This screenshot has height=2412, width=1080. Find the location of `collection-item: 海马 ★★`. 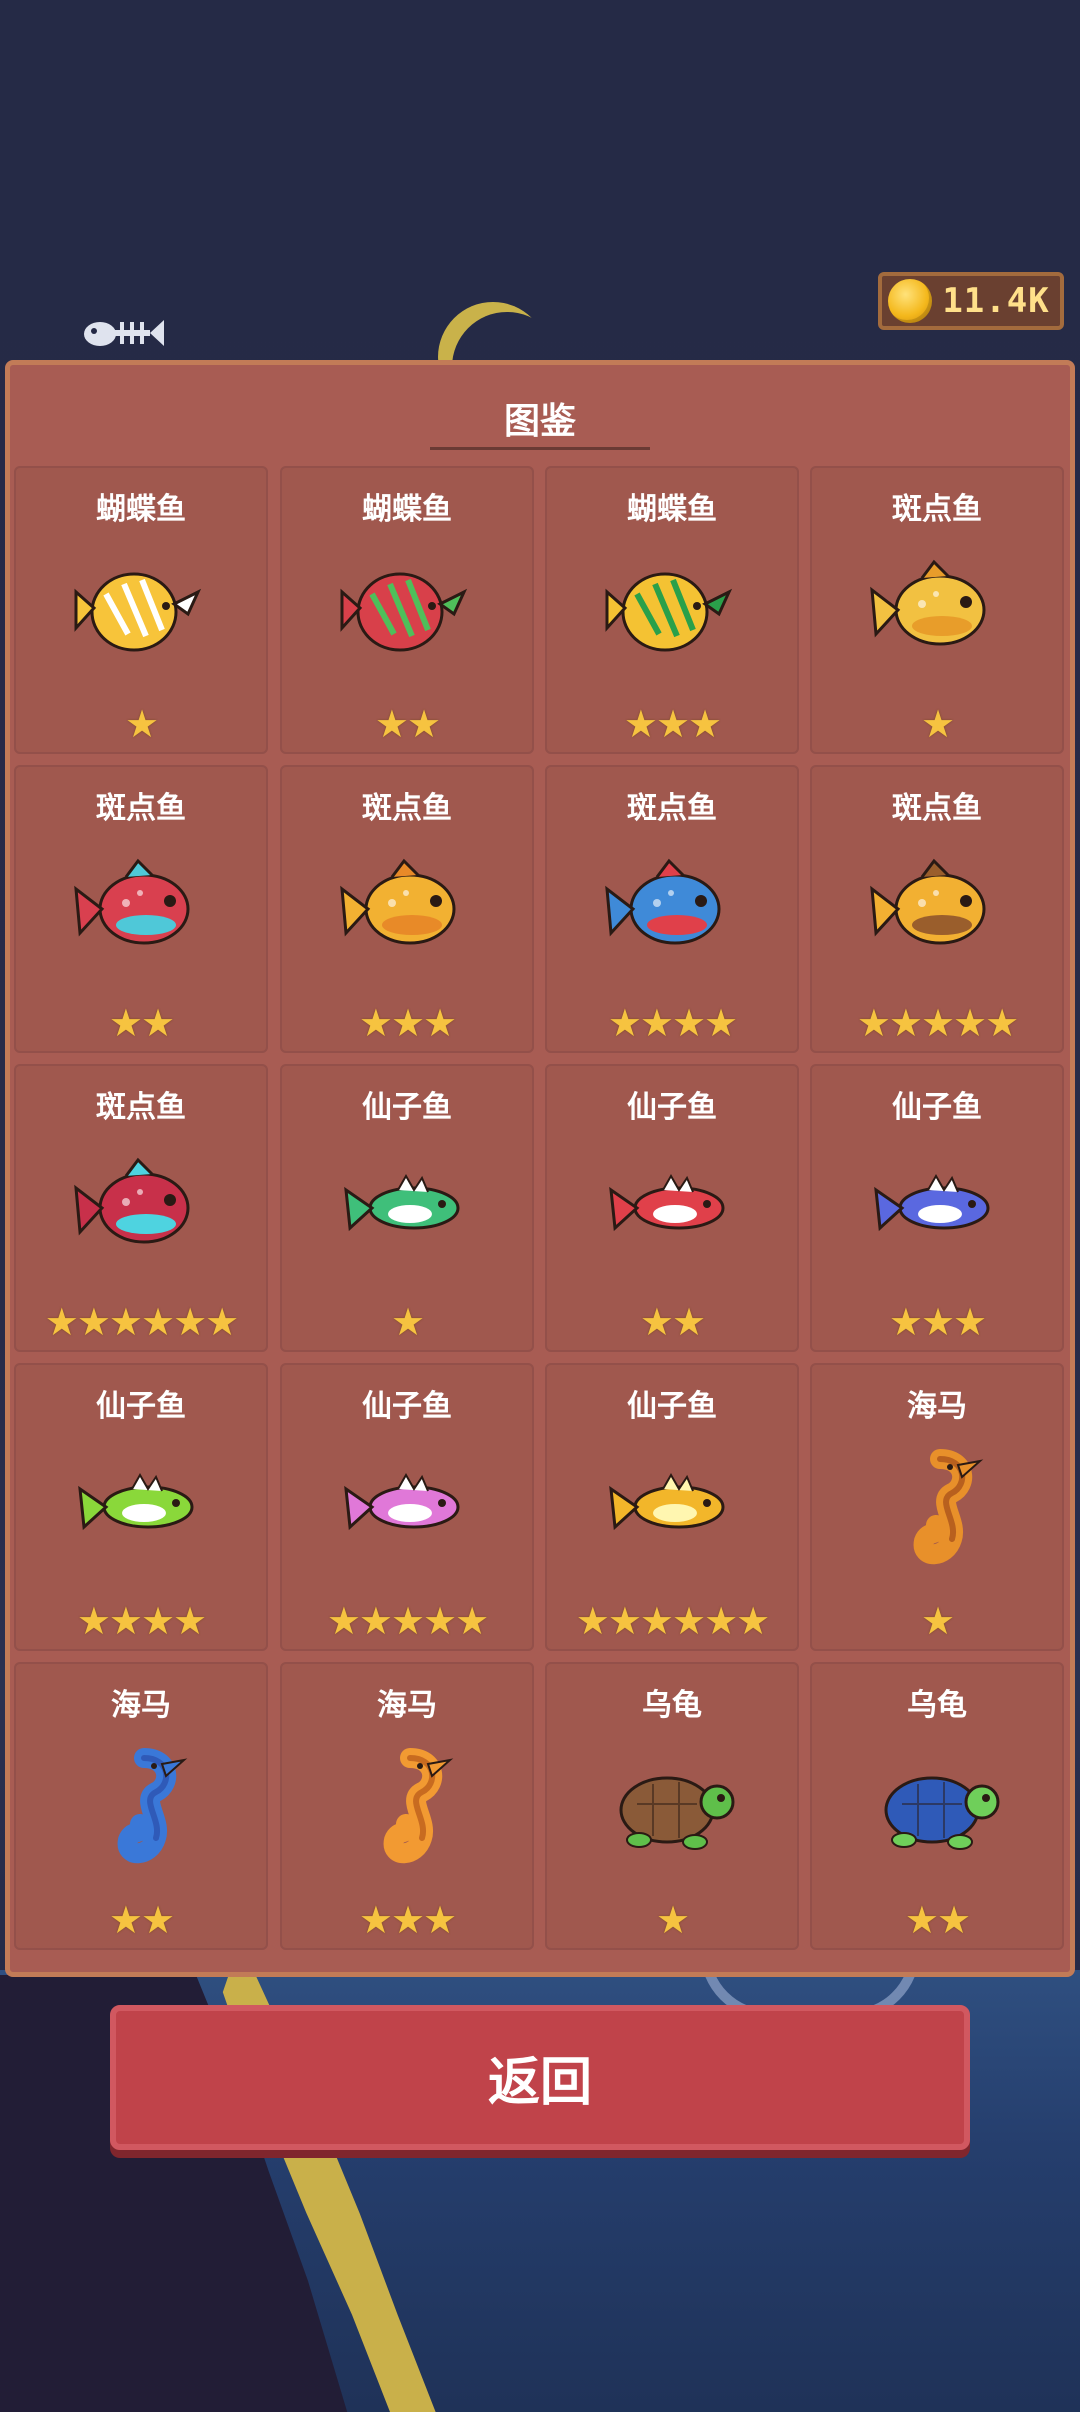

collection-item: 海马 ★★ is located at coordinates (141, 1806).